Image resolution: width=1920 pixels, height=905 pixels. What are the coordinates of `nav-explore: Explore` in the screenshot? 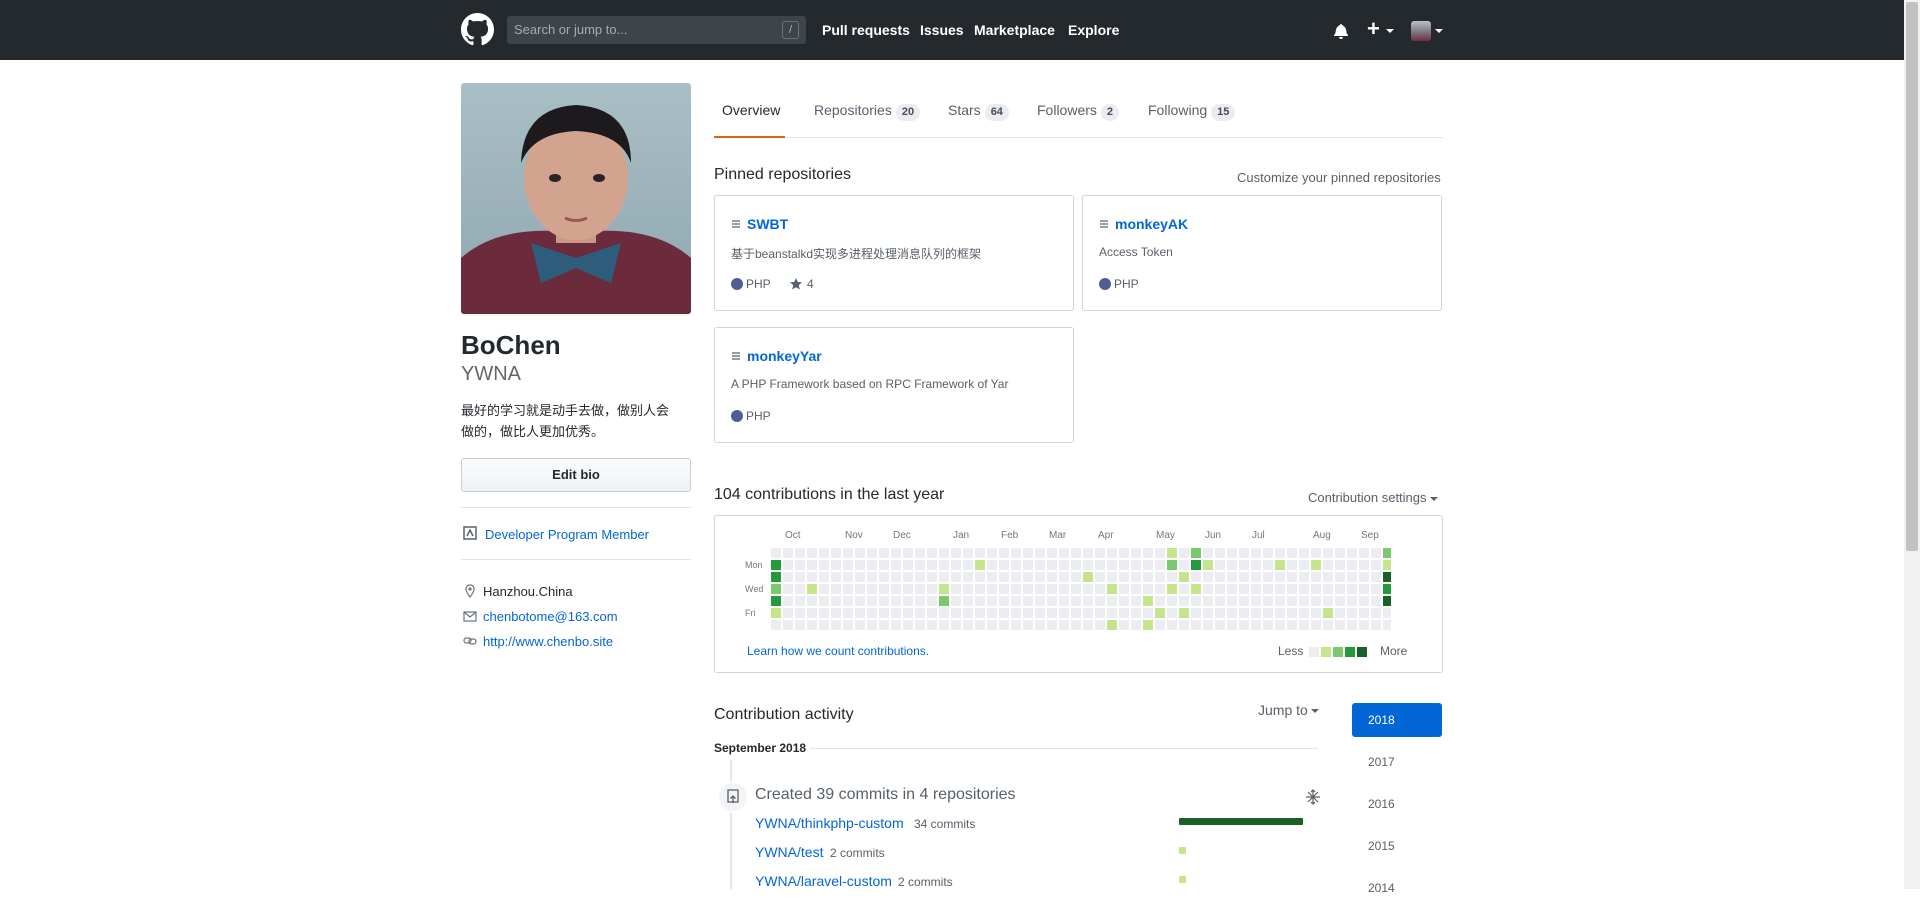 It's located at (1093, 30).